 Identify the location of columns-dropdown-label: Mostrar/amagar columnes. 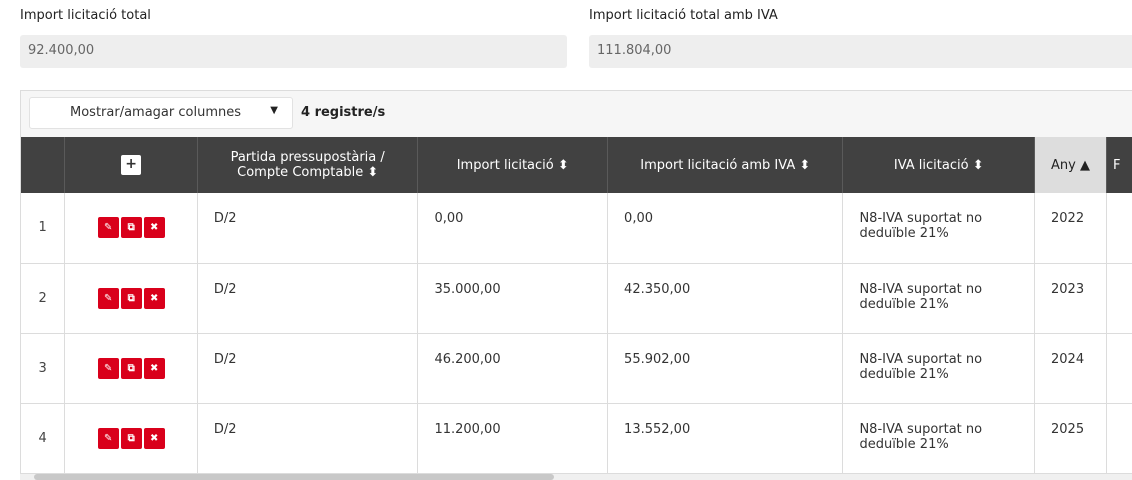
(155, 112).